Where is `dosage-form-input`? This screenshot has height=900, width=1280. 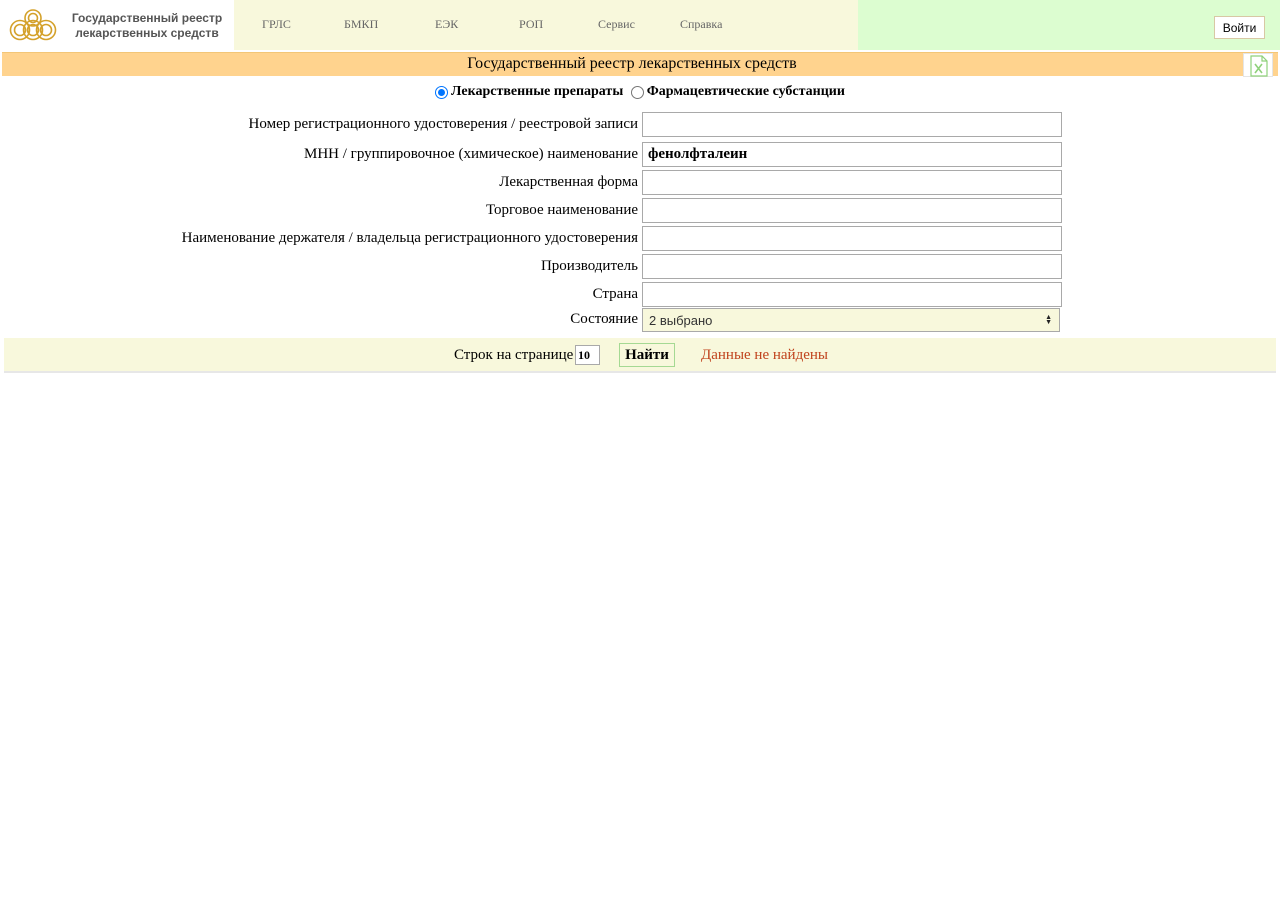
dosage-form-input is located at coordinates (852, 182).